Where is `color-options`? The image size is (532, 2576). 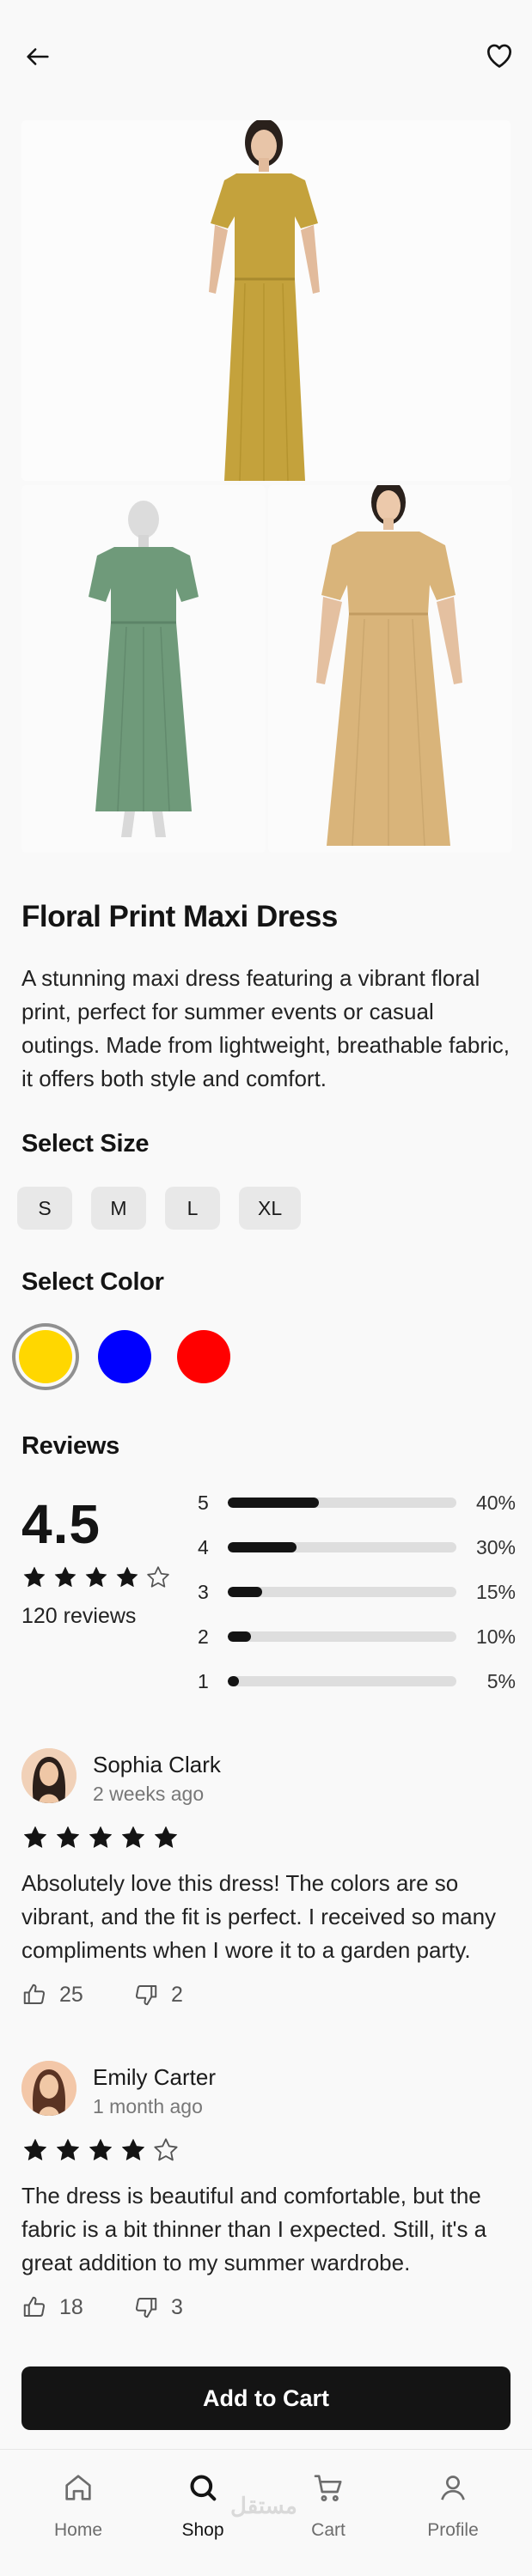 color-options is located at coordinates (124, 1356).